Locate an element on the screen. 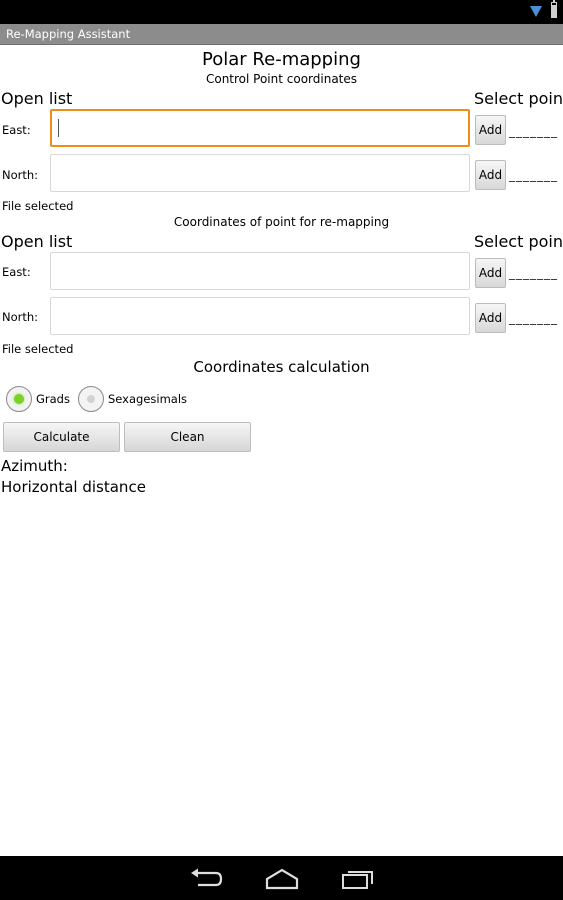 This screenshot has height=900, width=563. calculate-button: Calculate is located at coordinates (61, 437).